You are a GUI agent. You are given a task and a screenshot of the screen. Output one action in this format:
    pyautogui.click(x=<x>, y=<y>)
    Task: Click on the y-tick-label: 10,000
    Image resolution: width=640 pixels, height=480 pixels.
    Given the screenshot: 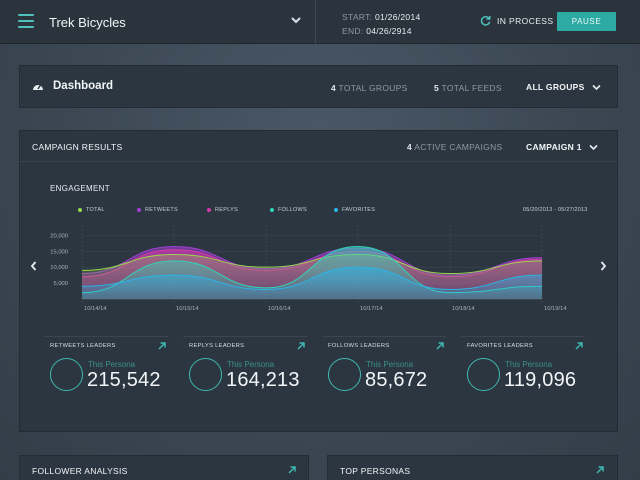 What is the action you would take?
    pyautogui.click(x=59, y=268)
    